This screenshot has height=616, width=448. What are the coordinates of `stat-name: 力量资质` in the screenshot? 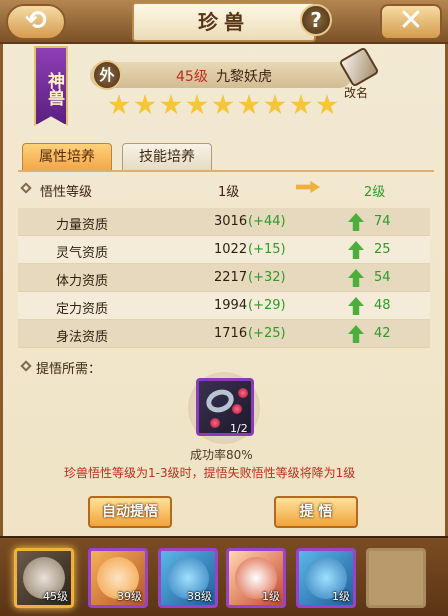 It's located at (82, 225).